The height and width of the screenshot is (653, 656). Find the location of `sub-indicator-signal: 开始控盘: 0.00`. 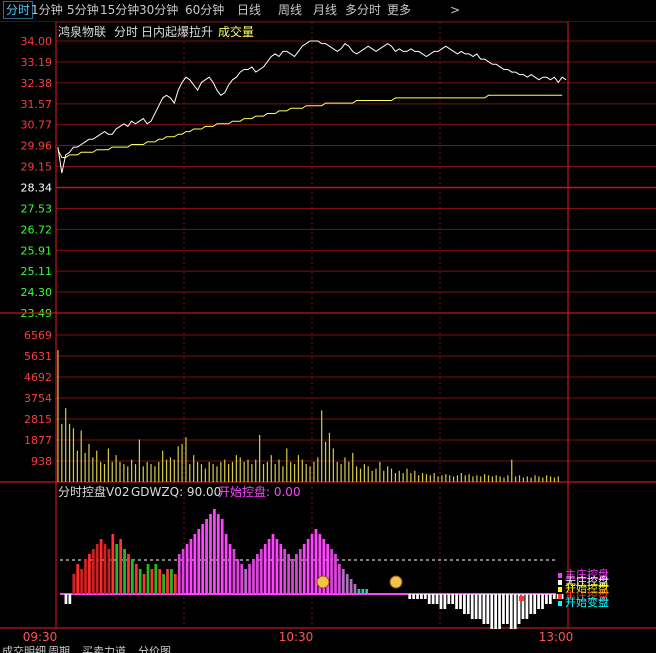

sub-indicator-signal: 开始控盘: 0.00 is located at coordinates (259, 491).